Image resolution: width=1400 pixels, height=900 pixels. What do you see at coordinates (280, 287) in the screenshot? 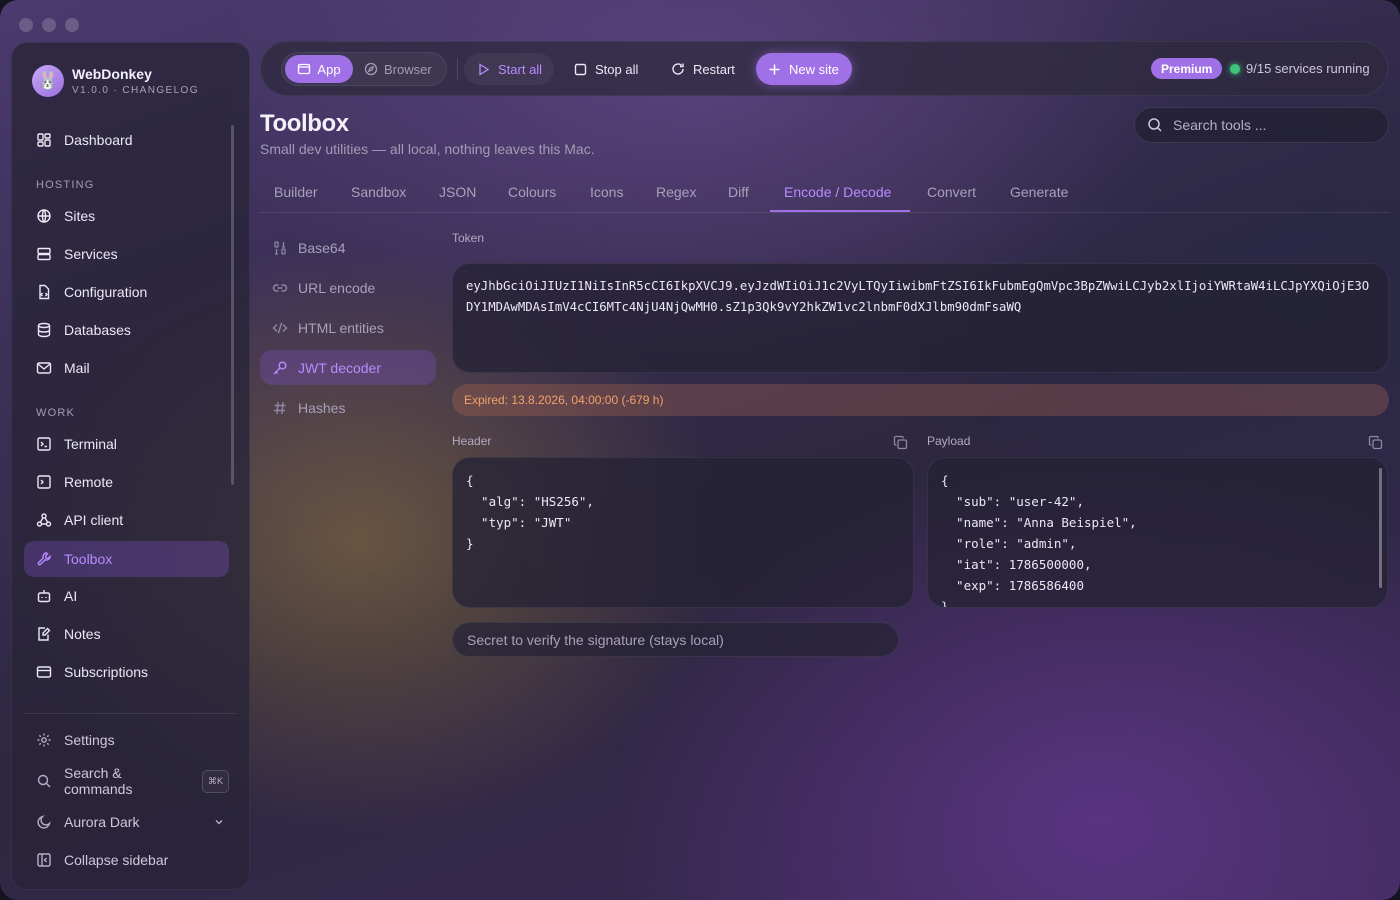
I see `link-icon` at bounding box center [280, 287].